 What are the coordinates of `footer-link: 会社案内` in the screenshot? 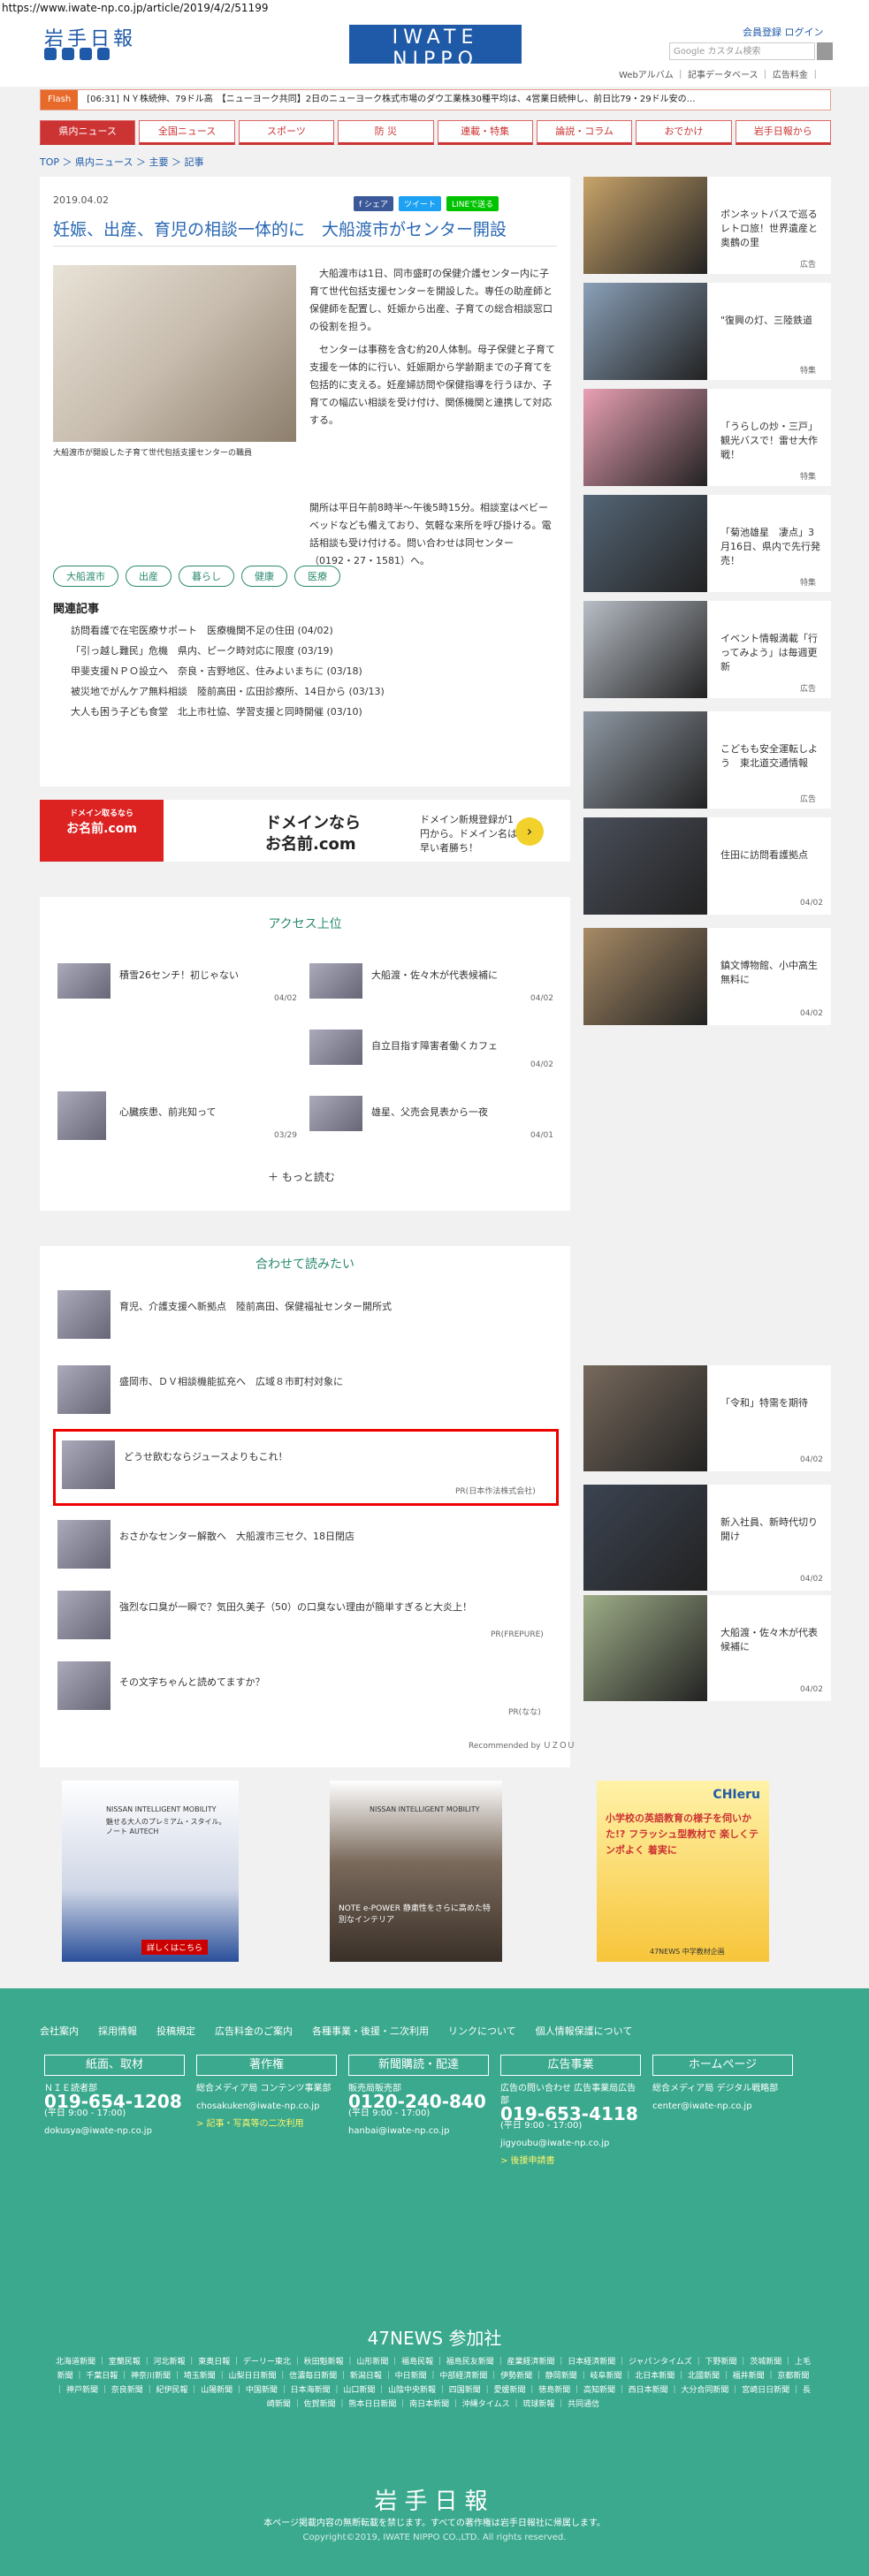 It's located at (59, 2031).